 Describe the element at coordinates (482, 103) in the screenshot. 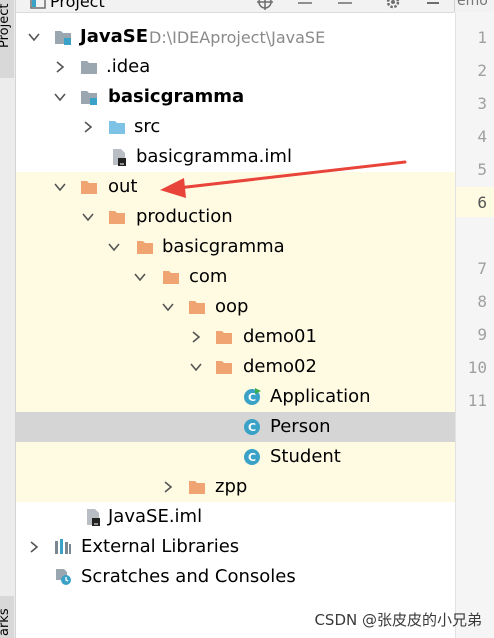

I see `line-number: 3` at that location.